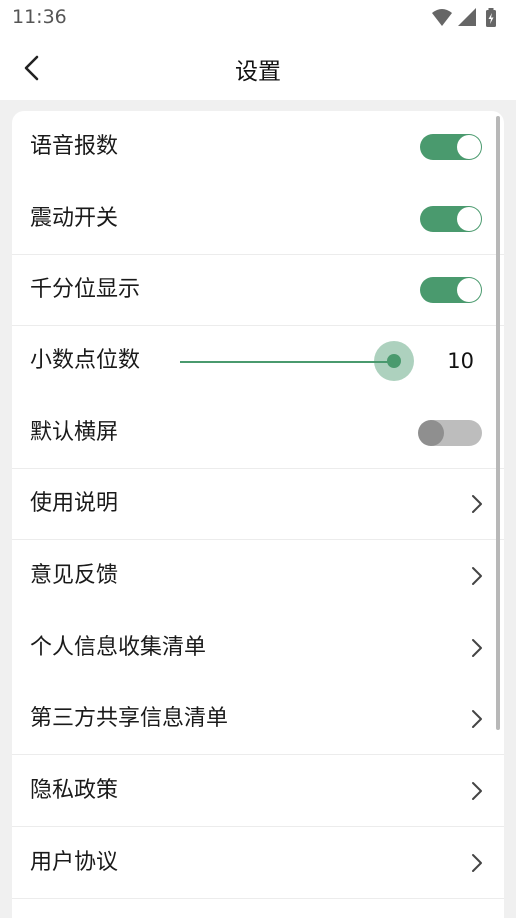 Image resolution: width=516 pixels, height=918 pixels. What do you see at coordinates (39, 17) in the screenshot?
I see `status-time: 11:36` at bounding box center [39, 17].